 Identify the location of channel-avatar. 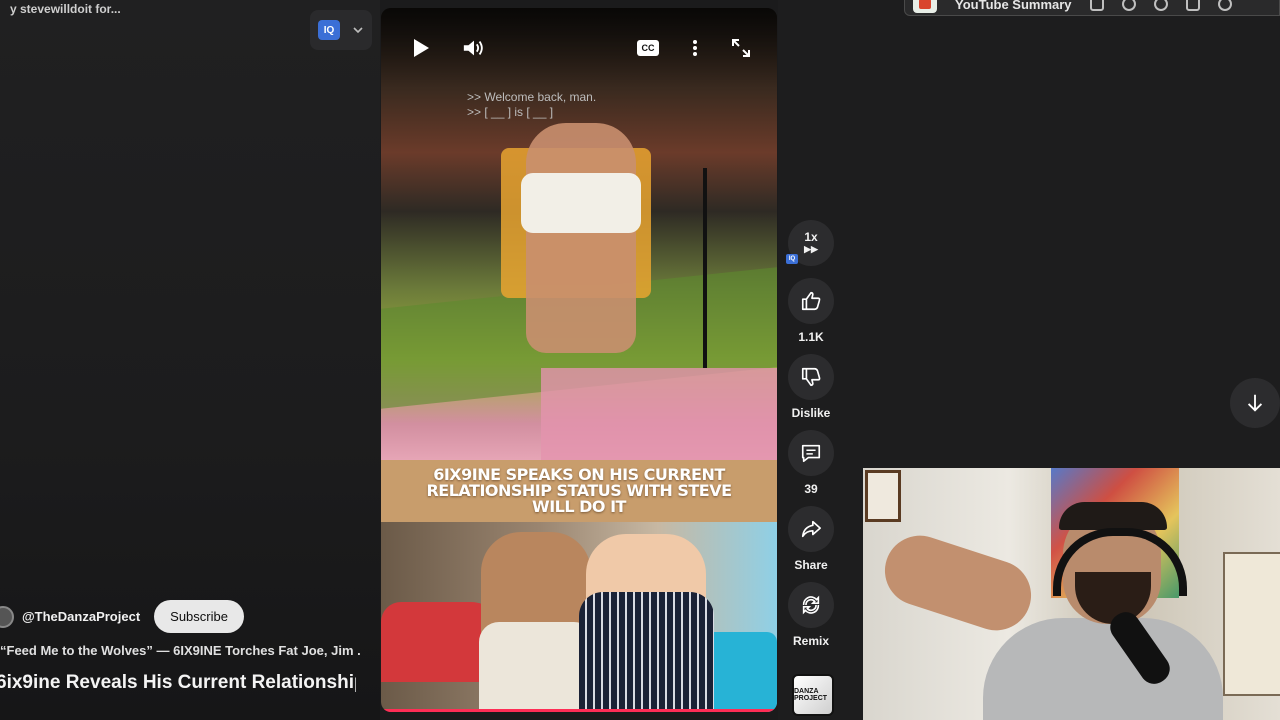
(7, 616).